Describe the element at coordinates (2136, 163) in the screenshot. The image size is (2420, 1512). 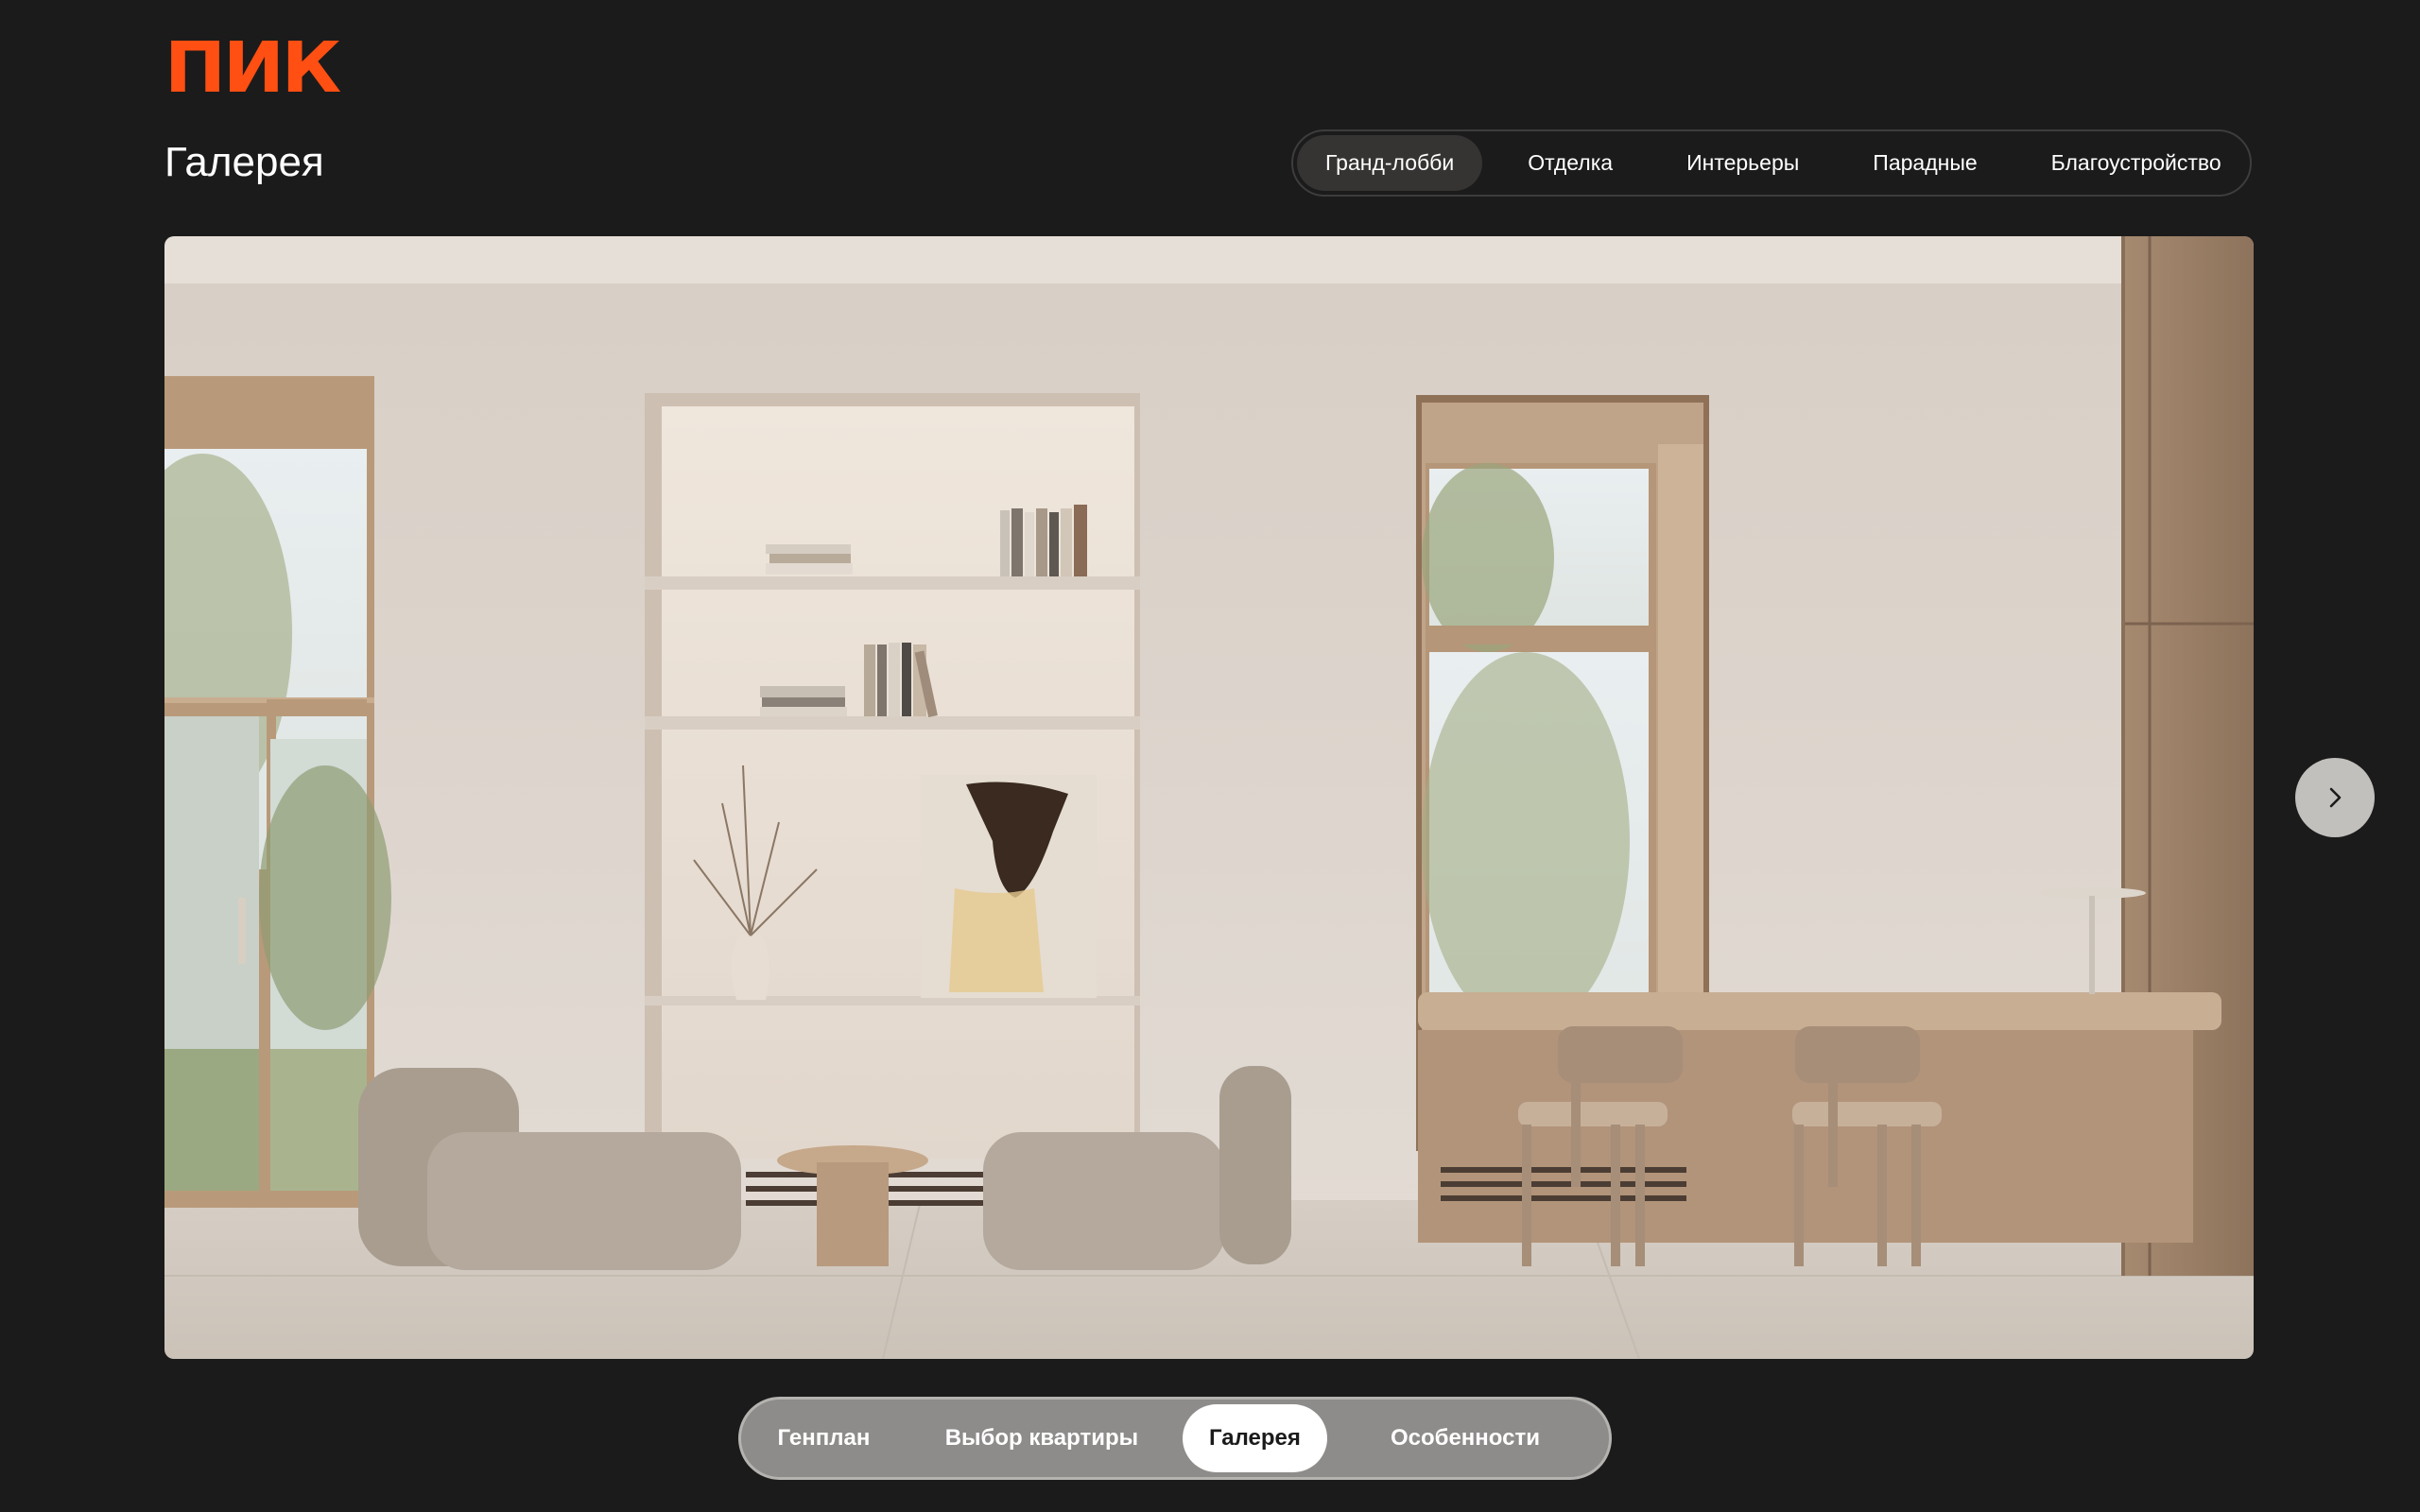
I see `tab-landscaping: Благоустройство` at that location.